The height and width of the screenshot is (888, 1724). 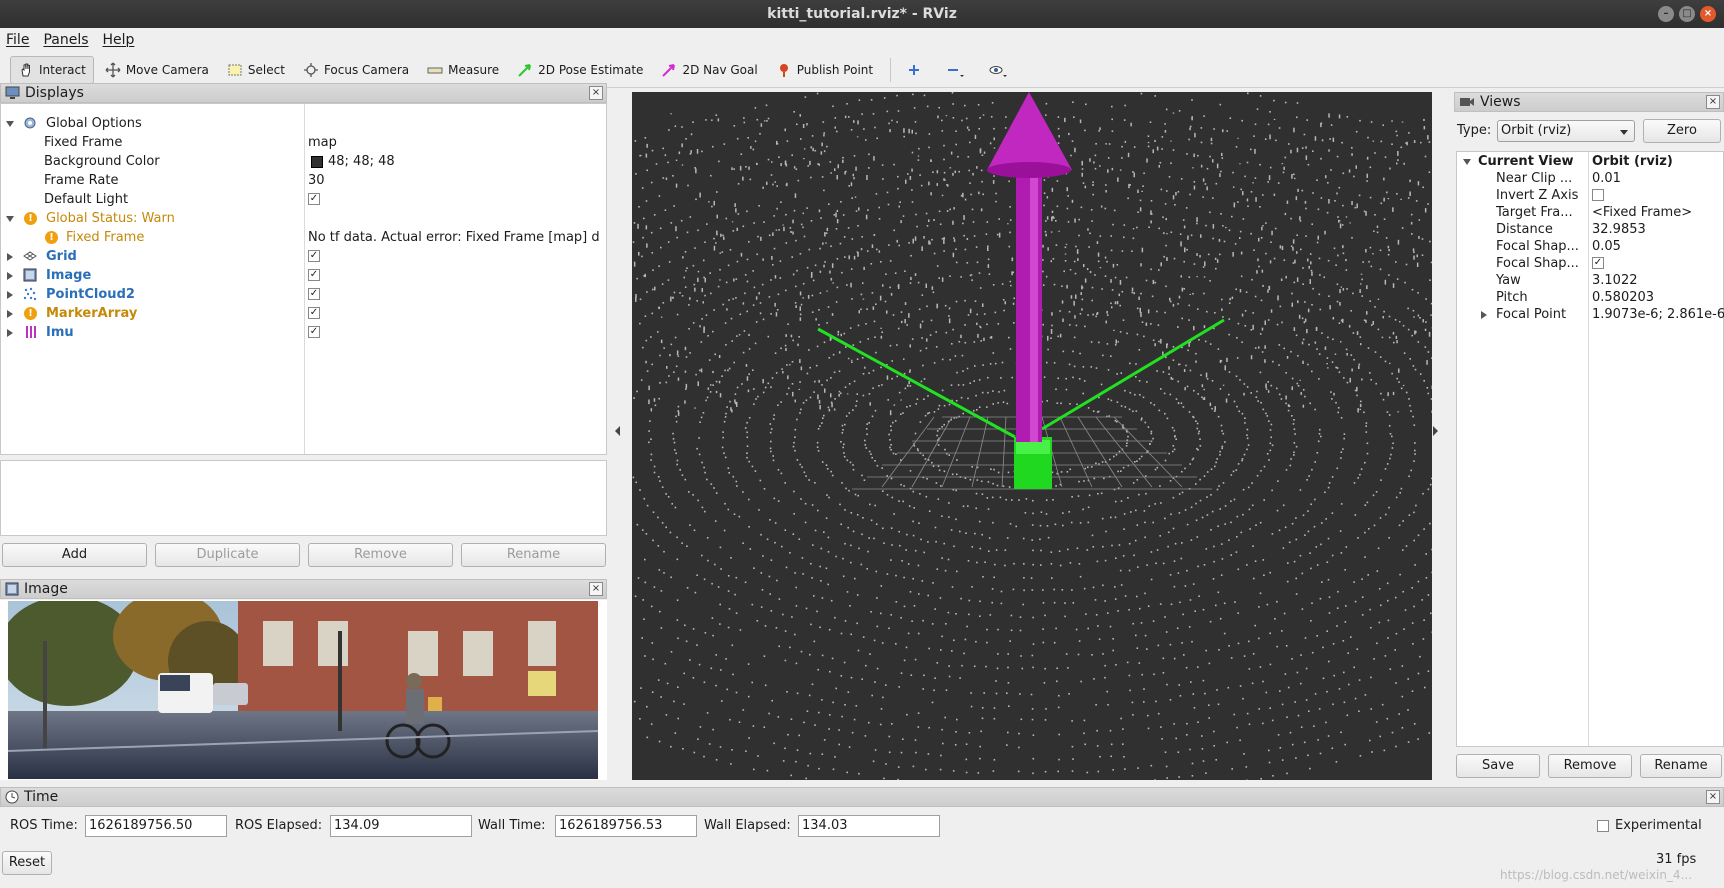 What do you see at coordinates (65, 40) in the screenshot?
I see `menu-panels: Panels` at bounding box center [65, 40].